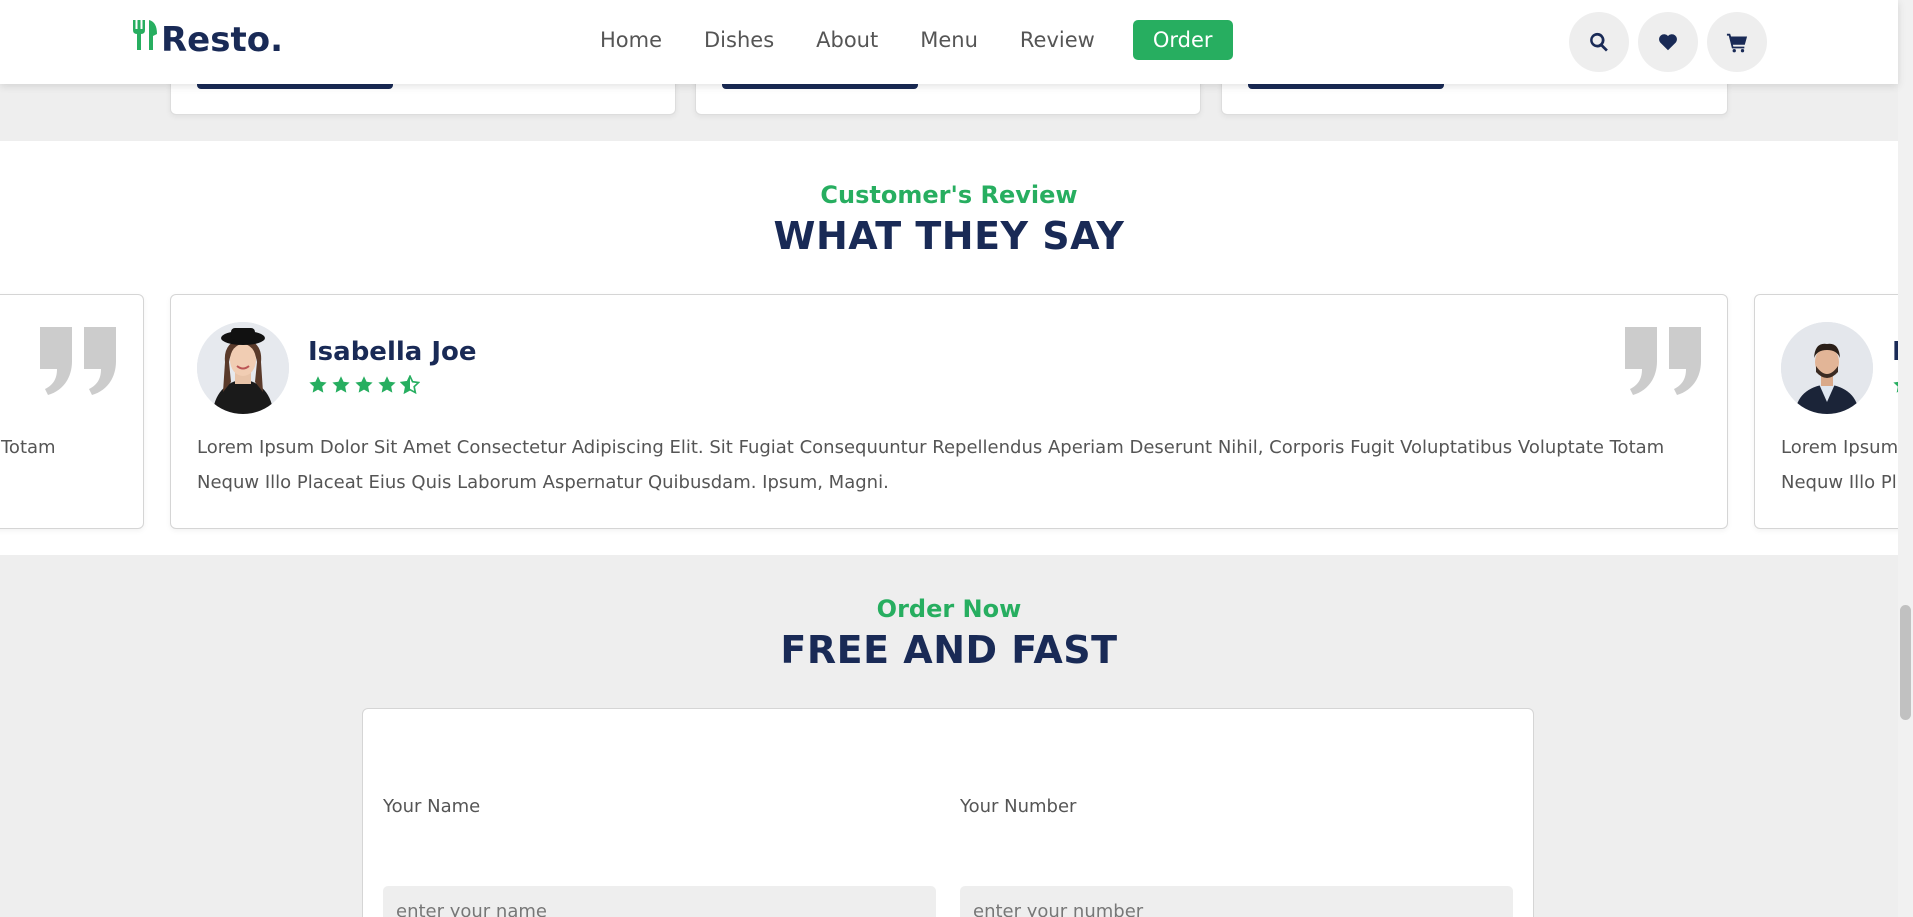  What do you see at coordinates (847, 40) in the screenshot?
I see `nav-about: About` at bounding box center [847, 40].